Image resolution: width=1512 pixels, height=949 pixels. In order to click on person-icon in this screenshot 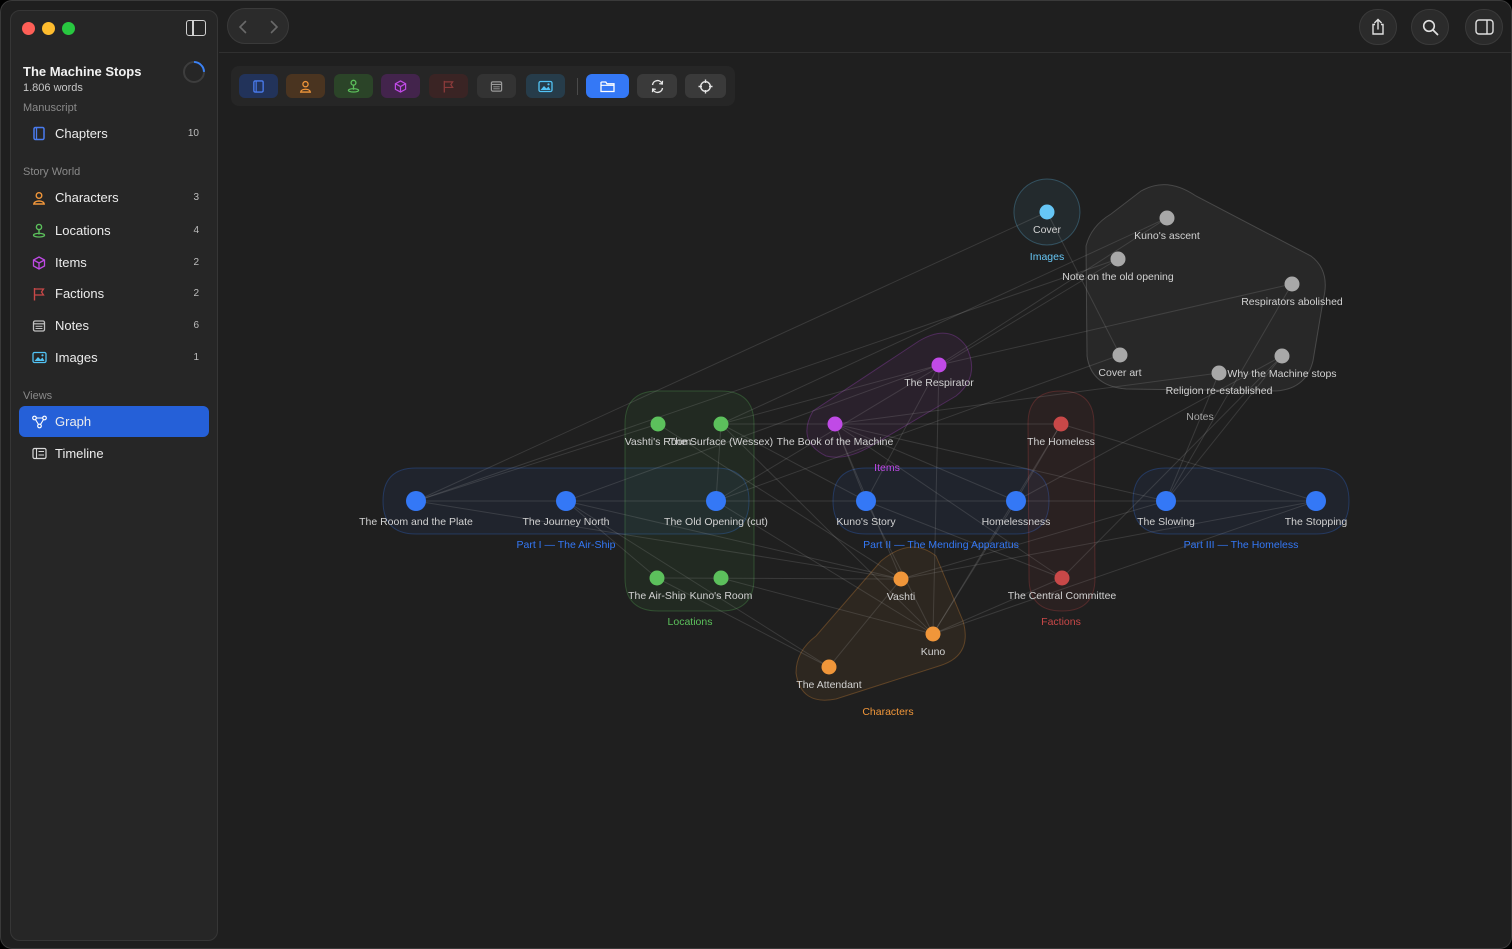, I will do `click(39, 198)`.